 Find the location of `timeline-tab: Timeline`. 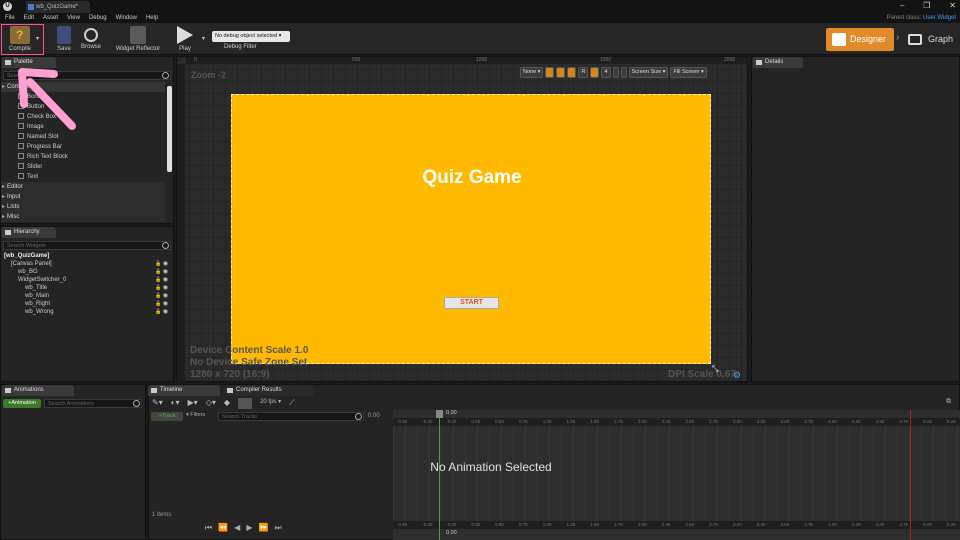

timeline-tab: Timeline is located at coordinates (184, 390).